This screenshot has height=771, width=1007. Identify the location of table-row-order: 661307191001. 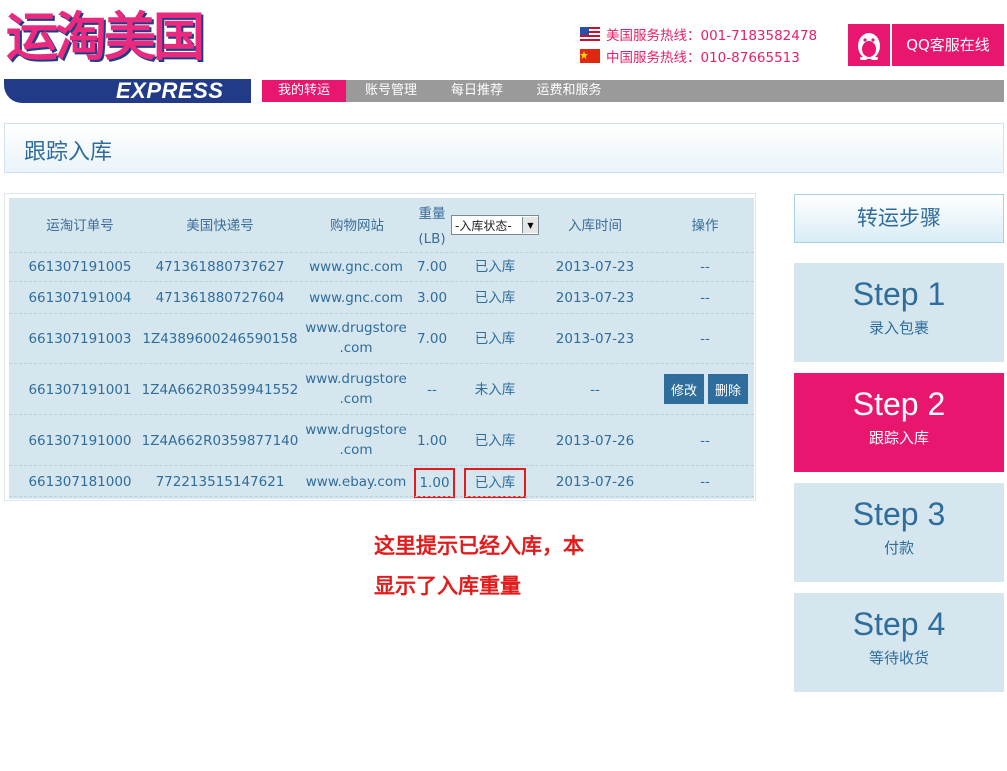
(80, 390).